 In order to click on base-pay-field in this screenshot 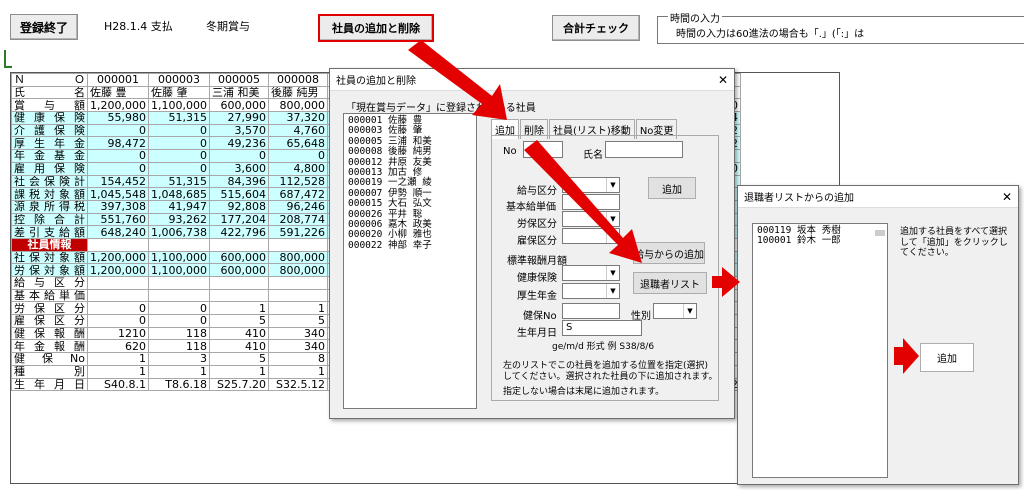, I will do `click(591, 202)`.